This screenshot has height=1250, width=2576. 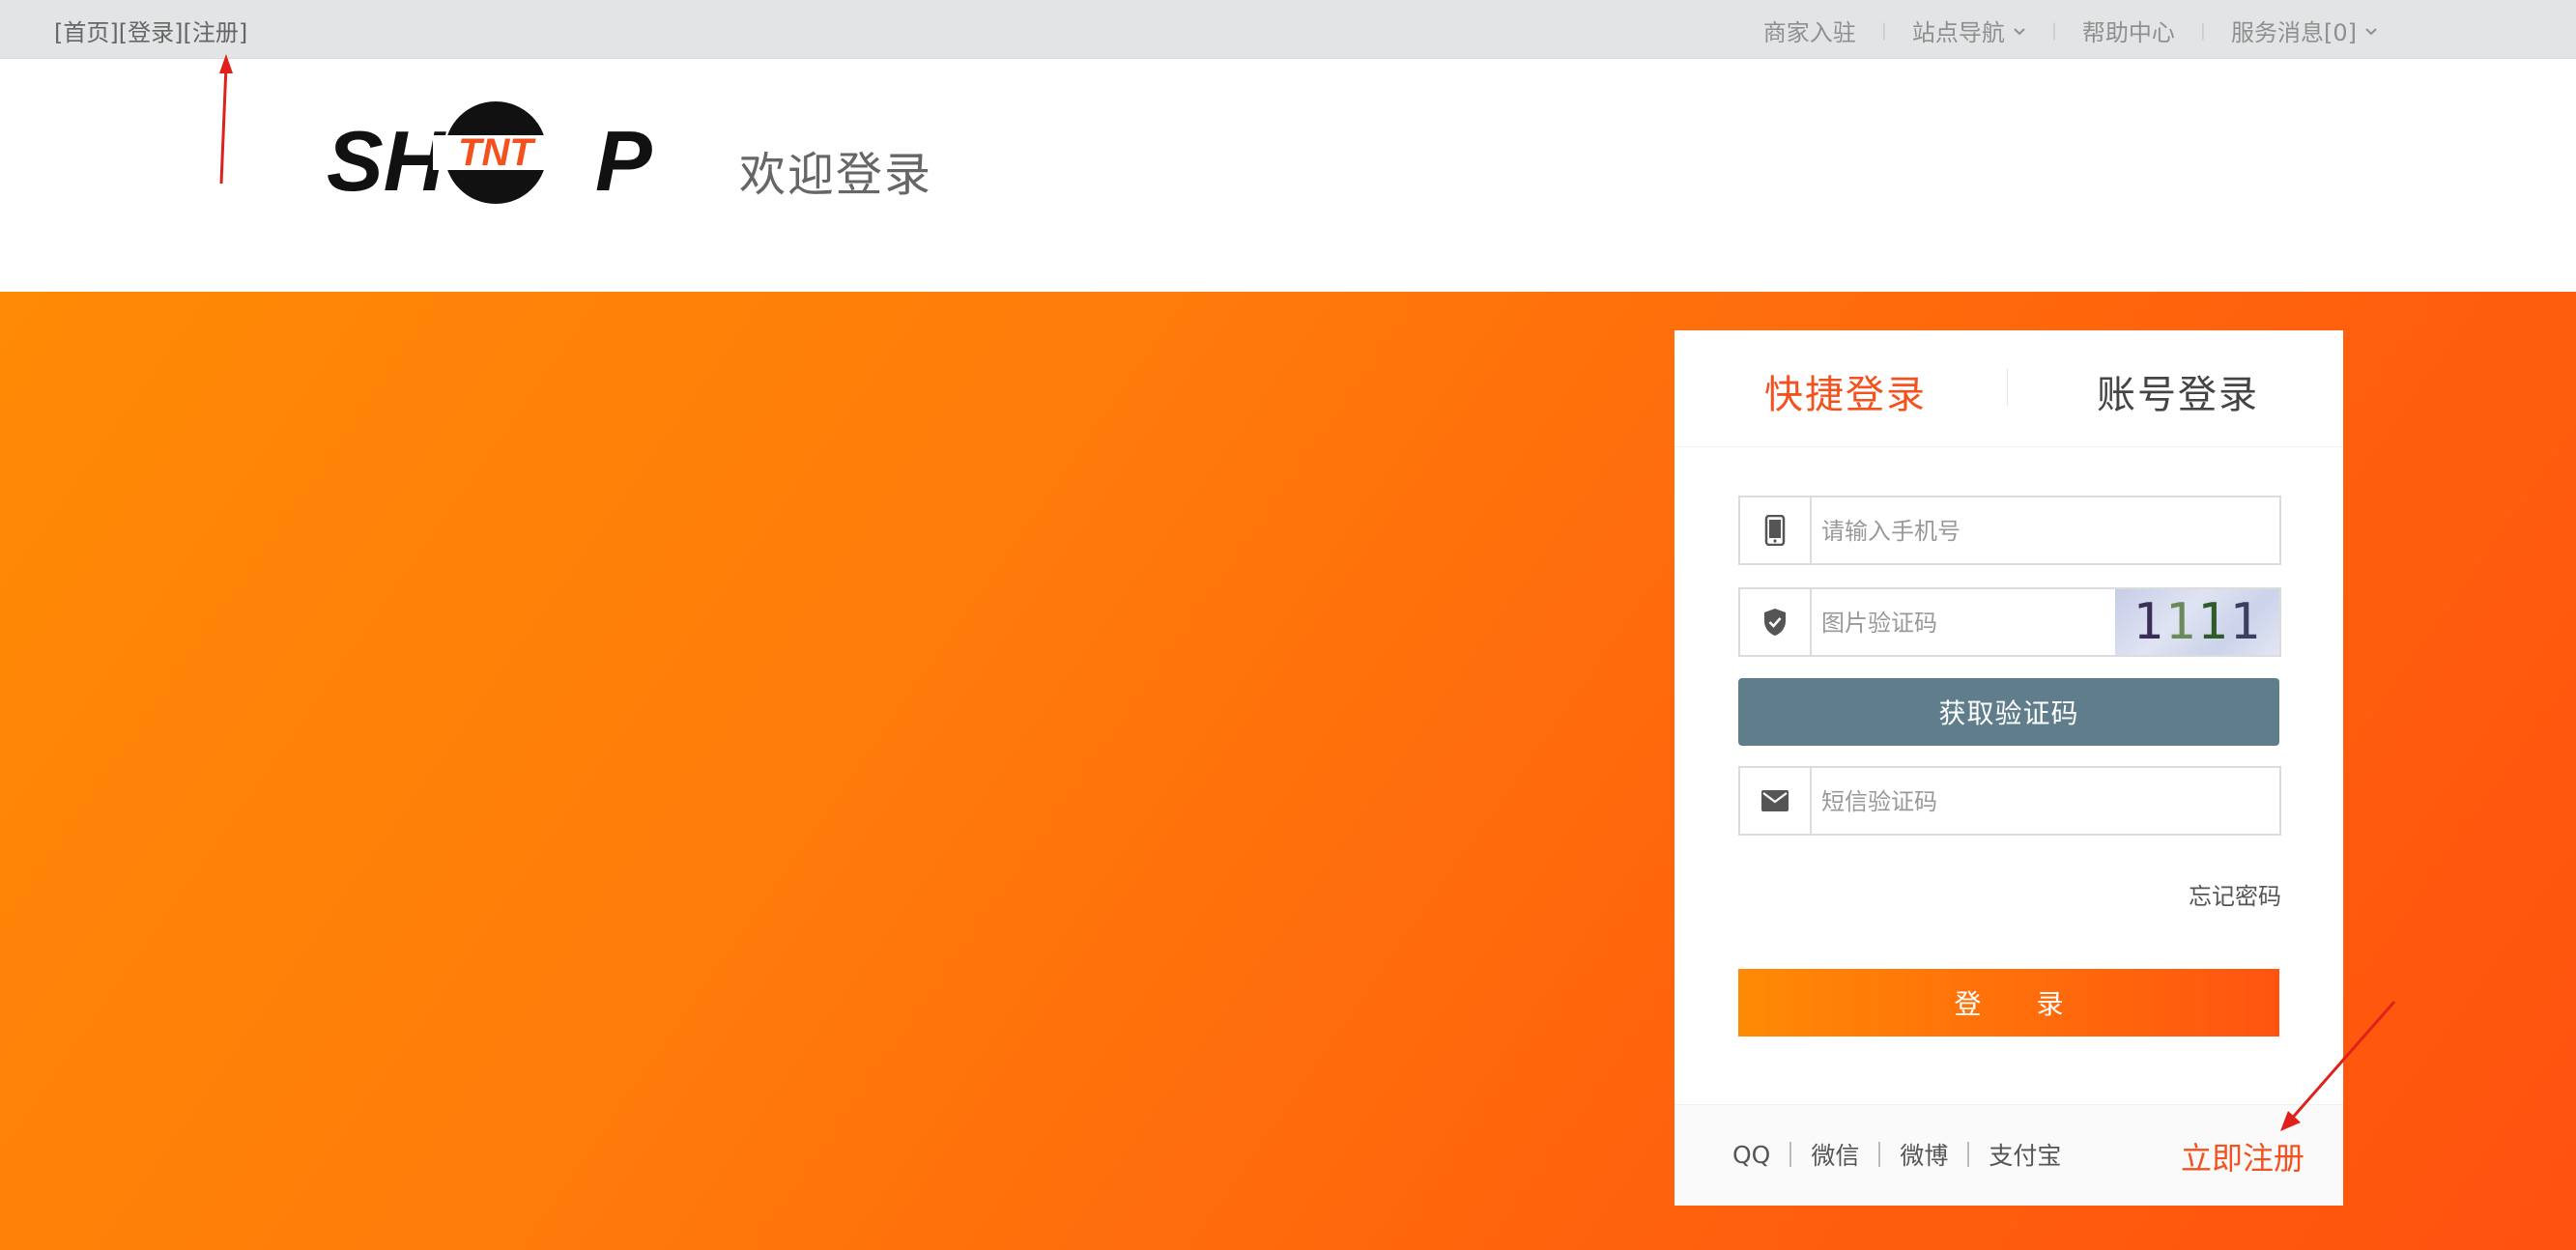 What do you see at coordinates (2009, 1003) in the screenshot?
I see `login-button: 登 录` at bounding box center [2009, 1003].